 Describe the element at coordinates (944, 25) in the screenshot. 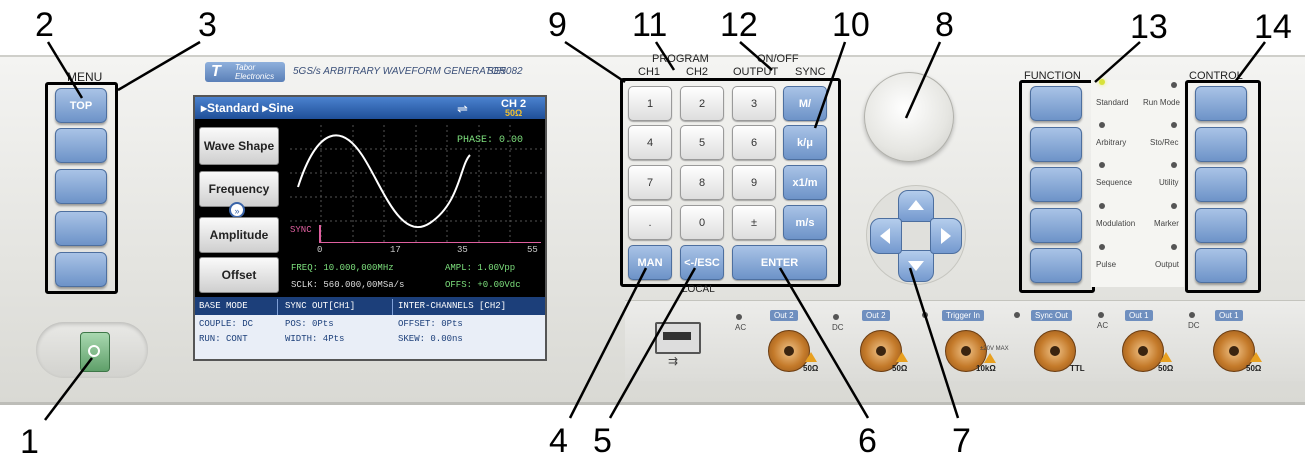

I see `callout-8: 8` at that location.